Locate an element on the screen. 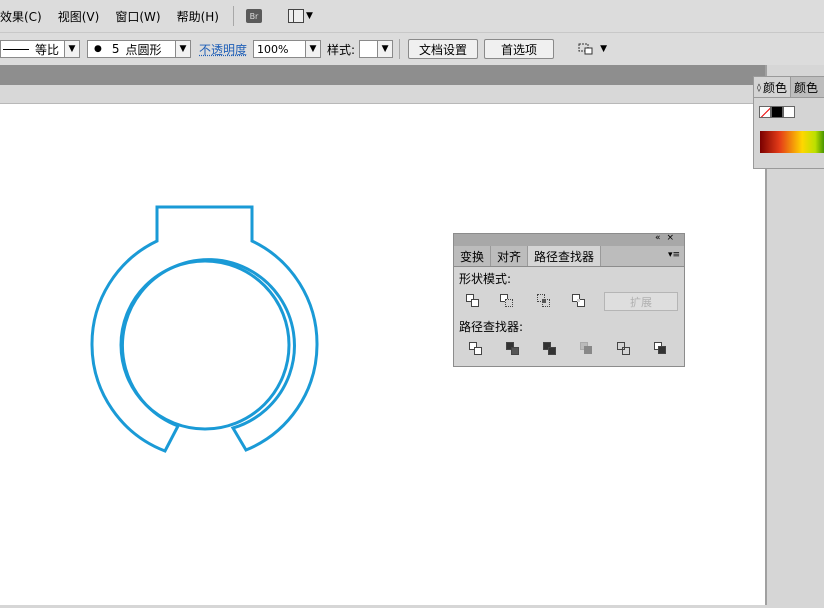  preferences-button: 首选项 is located at coordinates (519, 49).